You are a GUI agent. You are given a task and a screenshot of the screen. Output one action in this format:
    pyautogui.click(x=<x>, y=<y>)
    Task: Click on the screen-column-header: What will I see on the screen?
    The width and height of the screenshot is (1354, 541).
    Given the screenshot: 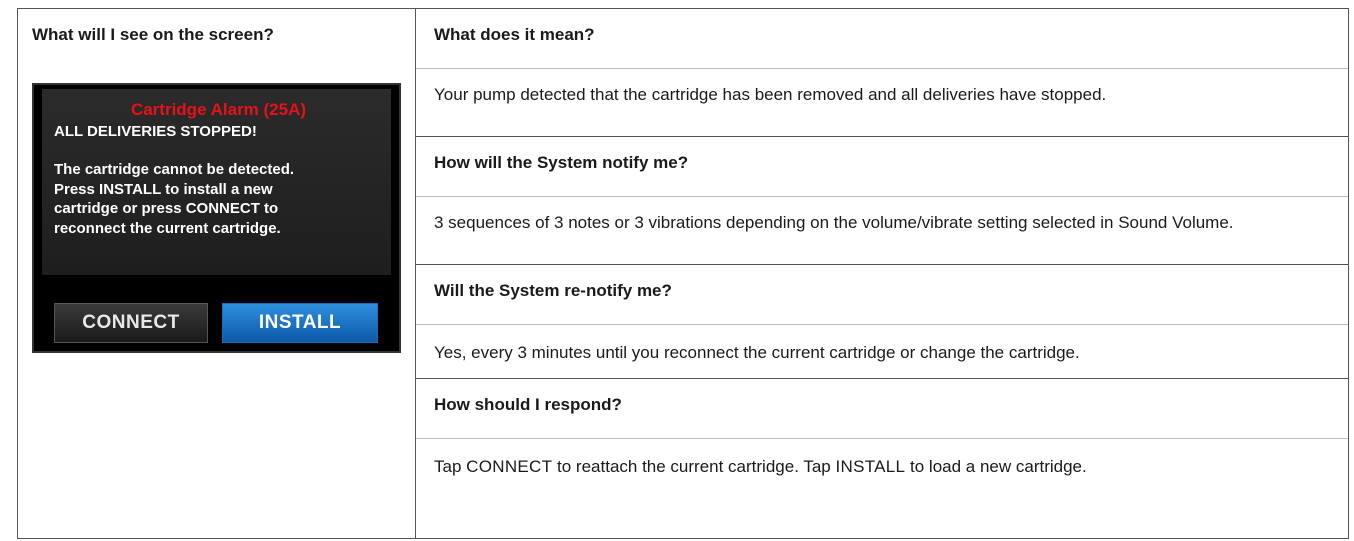 What is the action you would take?
    pyautogui.click(x=153, y=34)
    